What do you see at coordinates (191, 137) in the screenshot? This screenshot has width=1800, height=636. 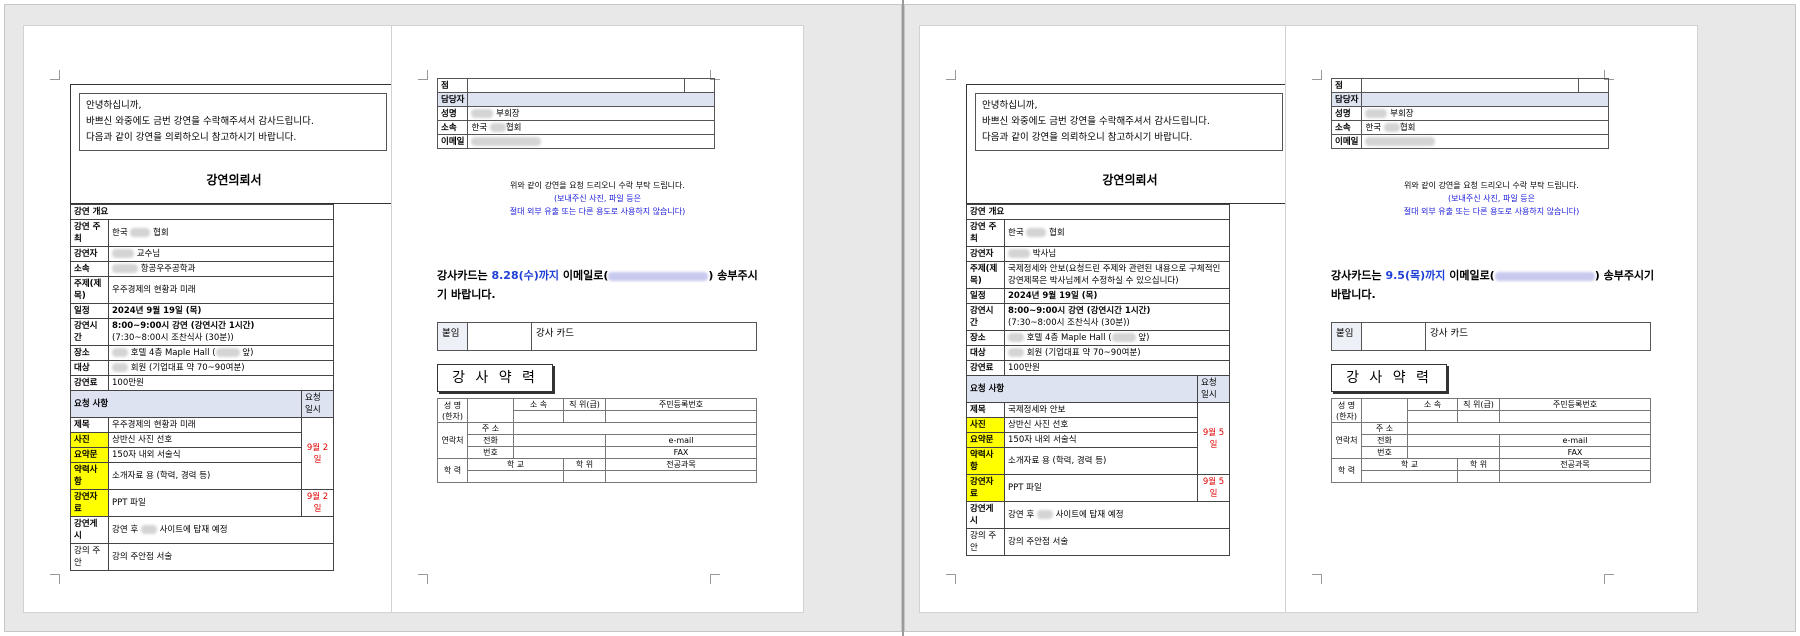 I see `greeting-line: 다음과 같이 강연을 의뢰하오니 참고하시기 바랍니다.` at bounding box center [191, 137].